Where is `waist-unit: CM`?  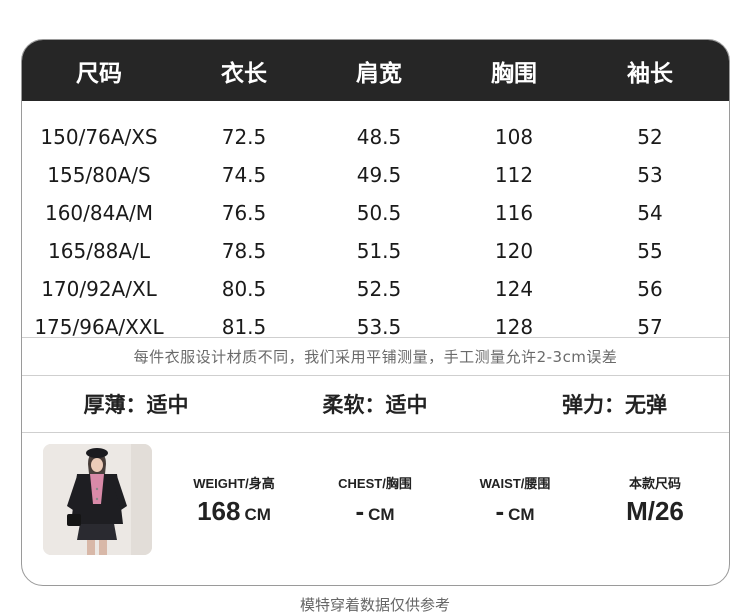 waist-unit: CM is located at coordinates (521, 514).